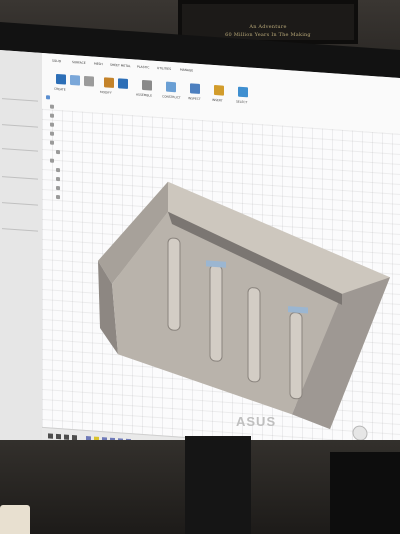  What do you see at coordinates (106, 92) in the screenshot?
I see `group-modify: MODIFY` at bounding box center [106, 92].